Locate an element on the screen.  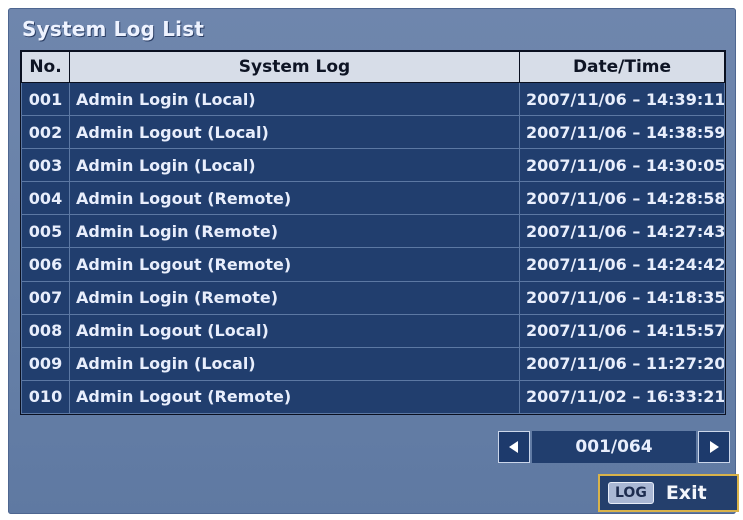
exit-label: Exit is located at coordinates (686, 493).